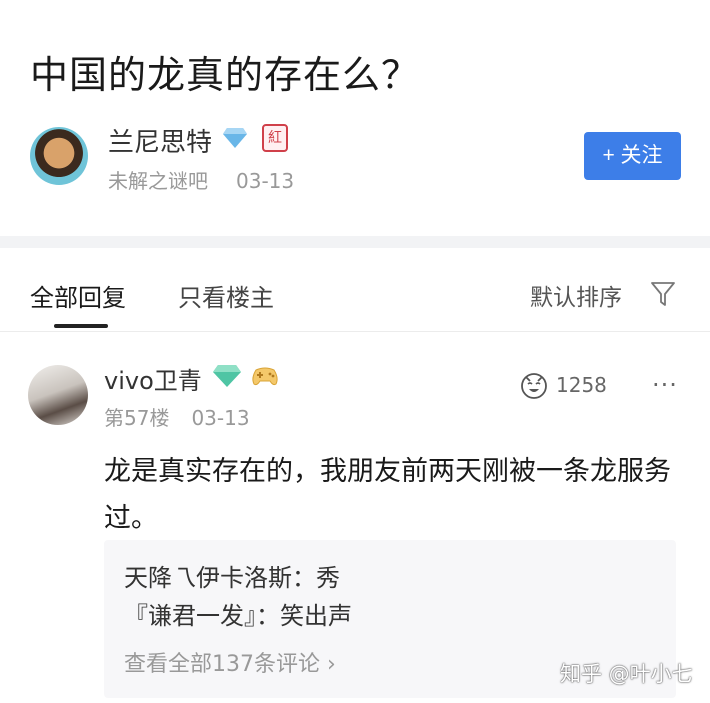 The image size is (710, 703). I want to click on gamepad-icon, so click(265, 376).